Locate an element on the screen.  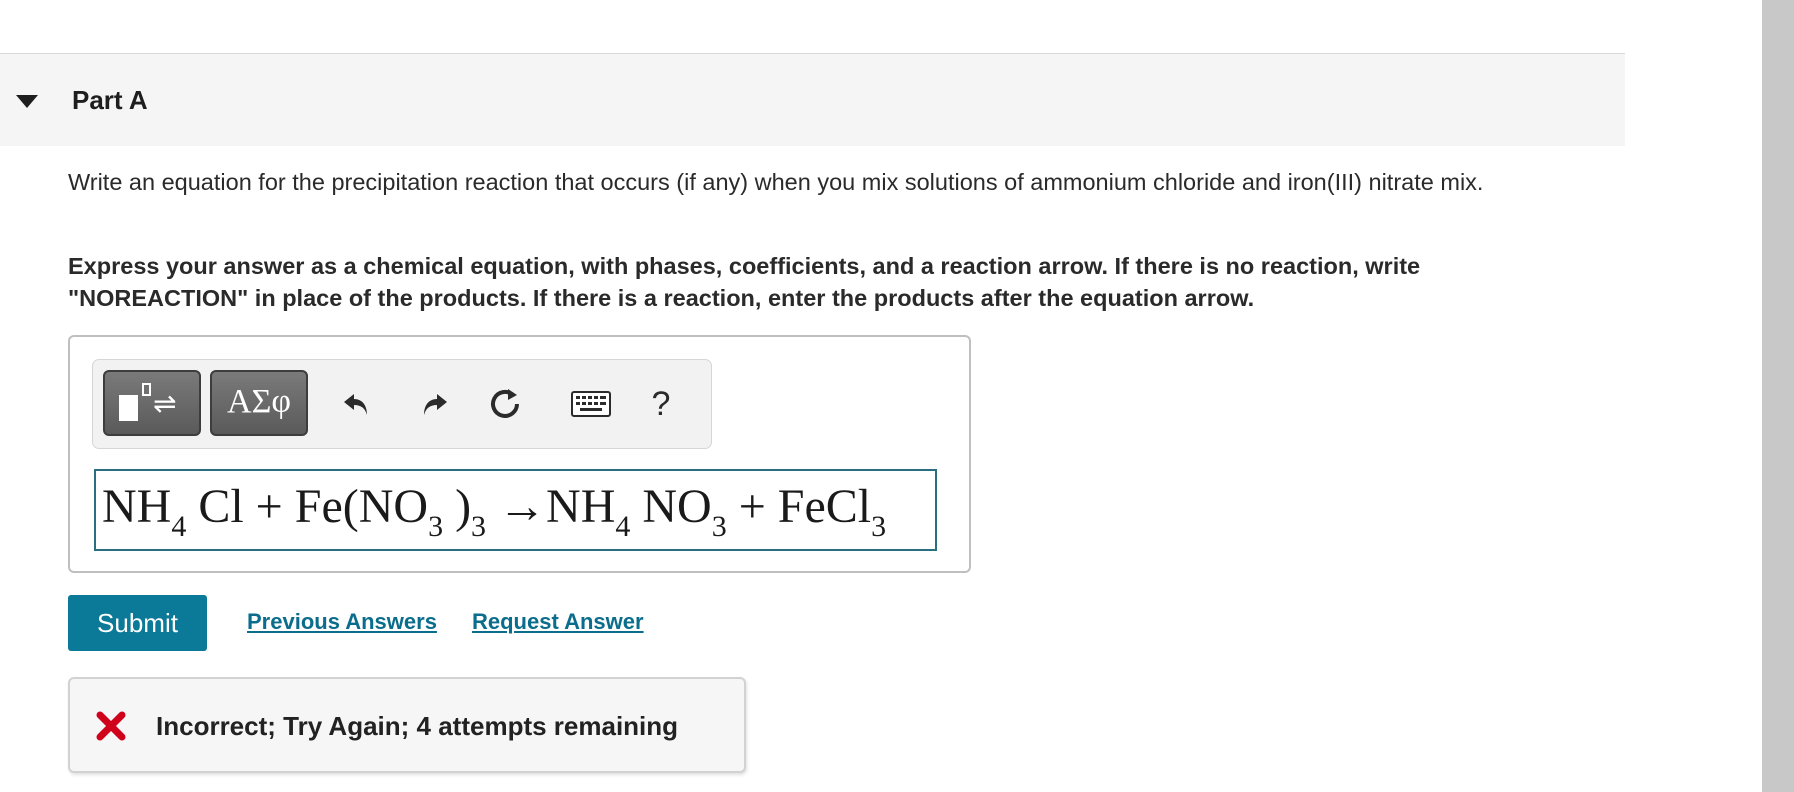
keyboard-icon is located at coordinates (591, 404).